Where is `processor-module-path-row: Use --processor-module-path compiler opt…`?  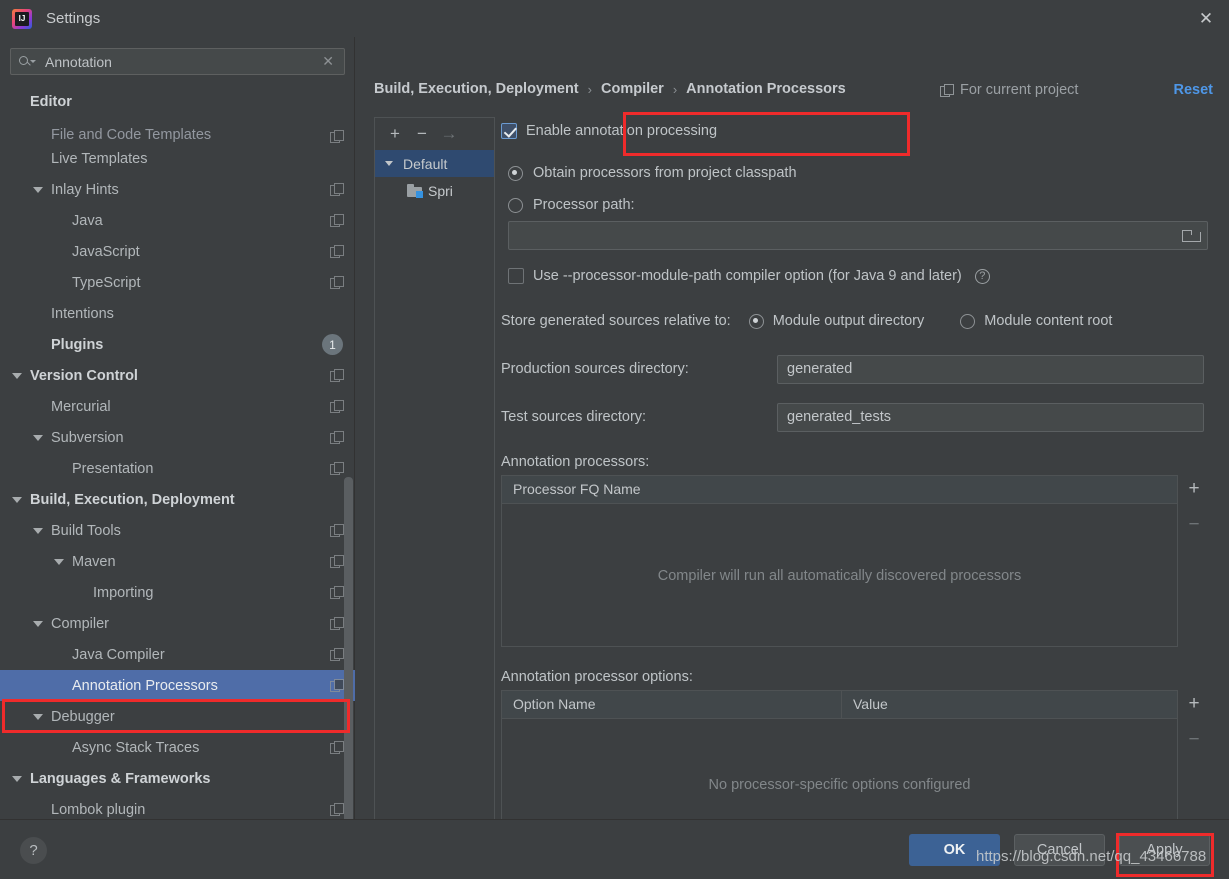 processor-module-path-row: Use --processor-module-path compiler opt… is located at coordinates (862, 276).